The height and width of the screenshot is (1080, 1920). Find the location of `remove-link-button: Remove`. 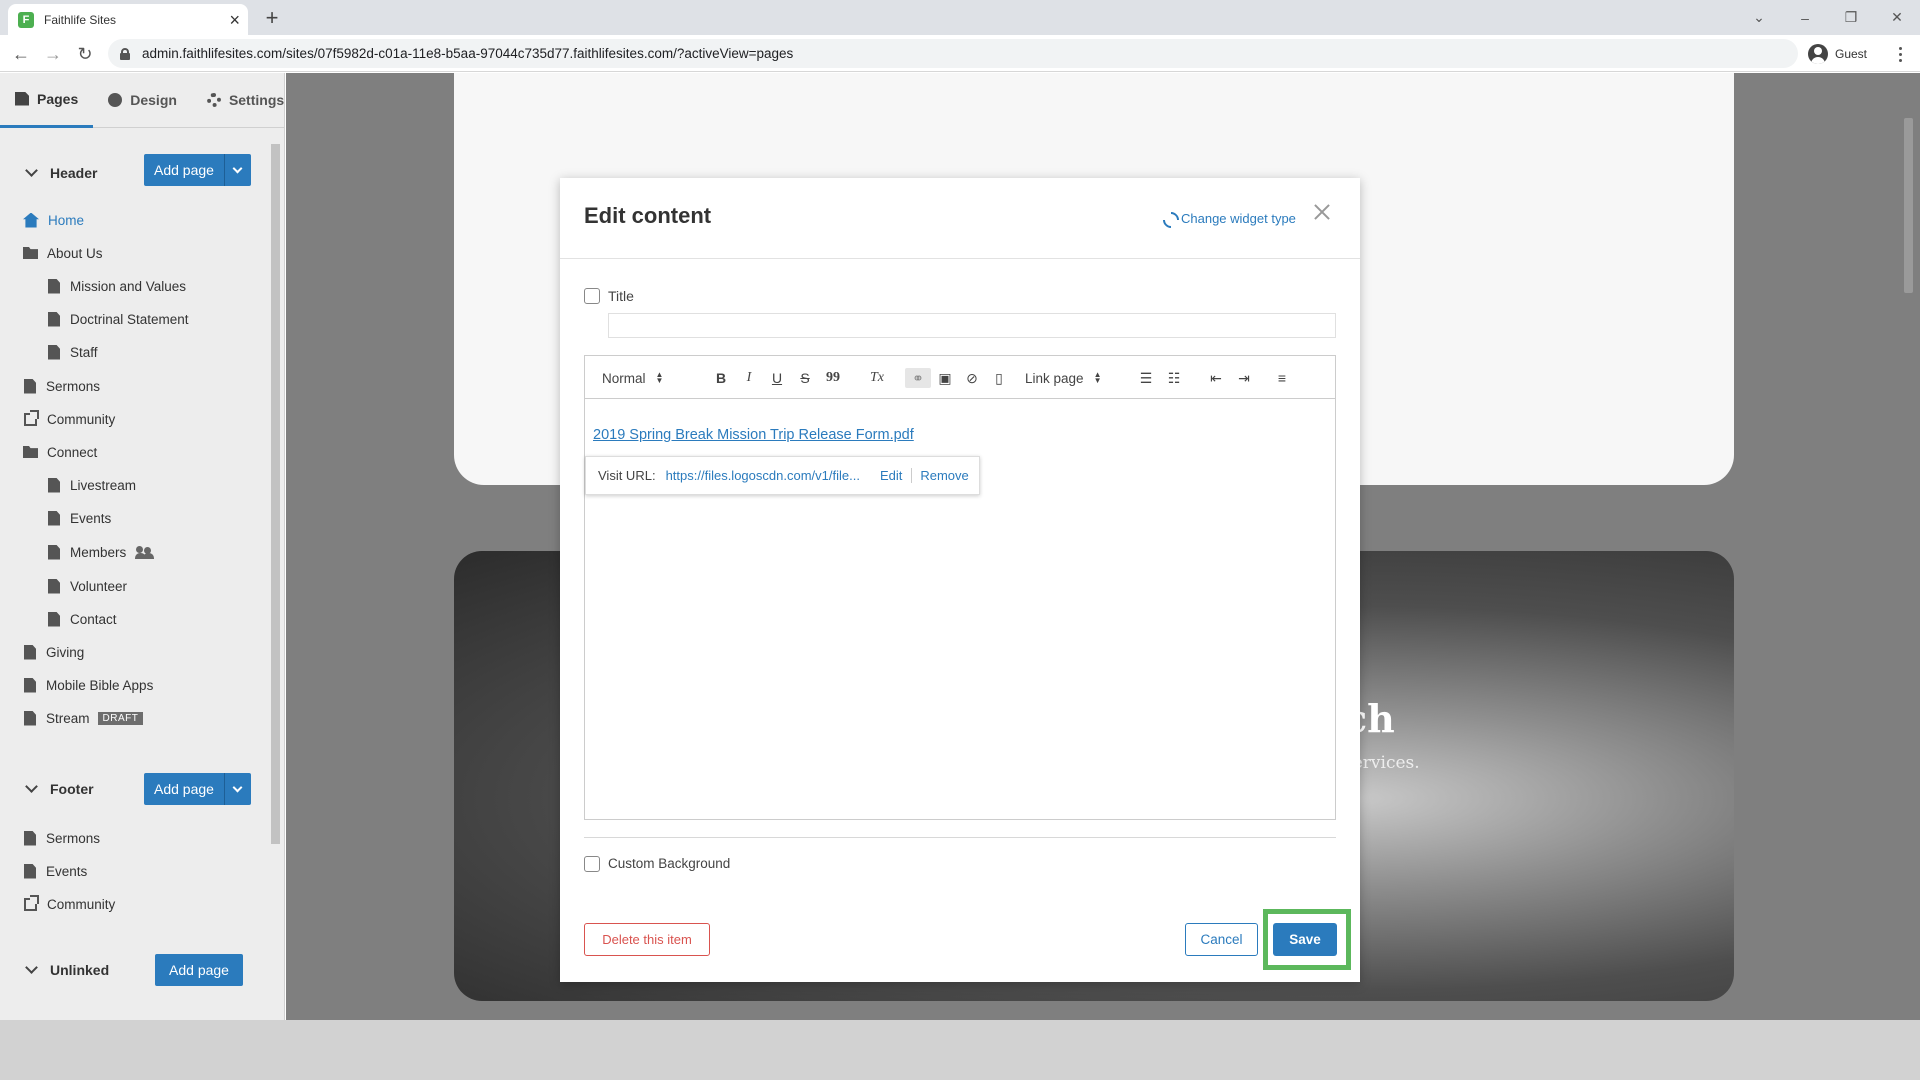

remove-link-button: Remove is located at coordinates (944, 475).